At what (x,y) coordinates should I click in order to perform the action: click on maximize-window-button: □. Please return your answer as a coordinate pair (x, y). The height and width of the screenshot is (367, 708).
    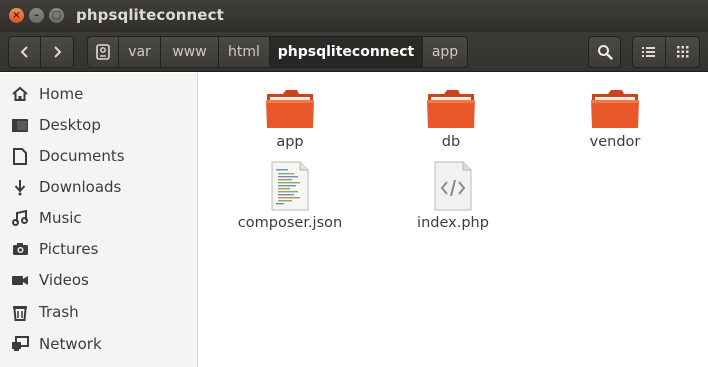
    Looking at the image, I should click on (56, 15).